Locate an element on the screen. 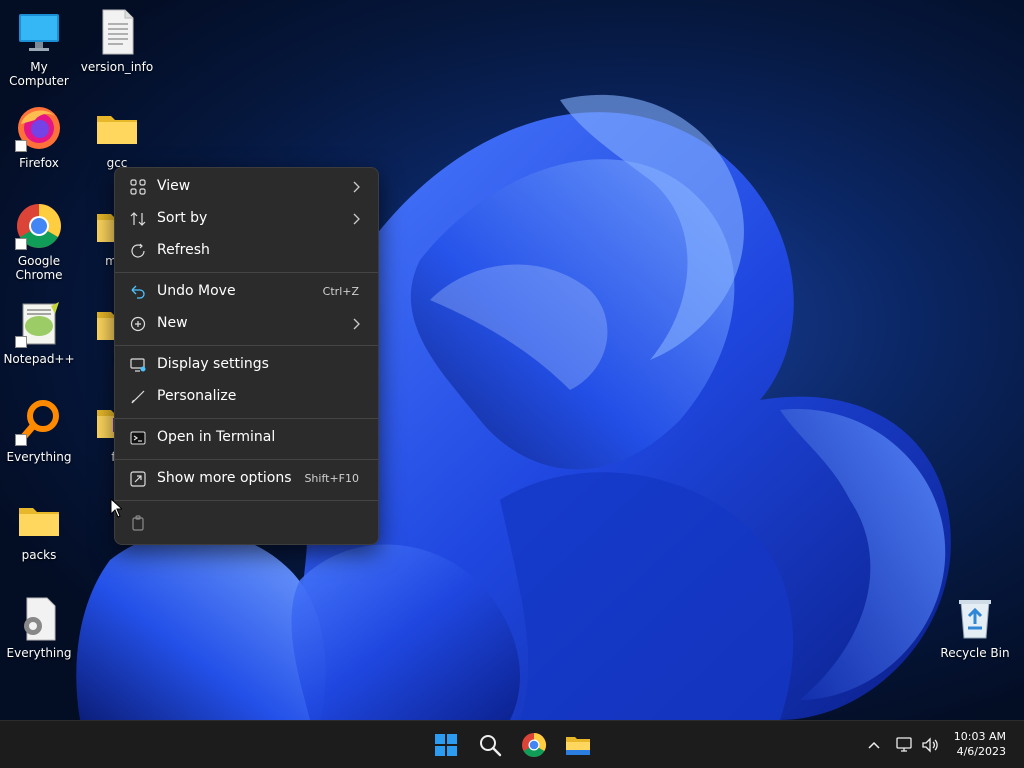 This screenshot has height=768, width=1024. terminal-icon is located at coordinates (138, 438).